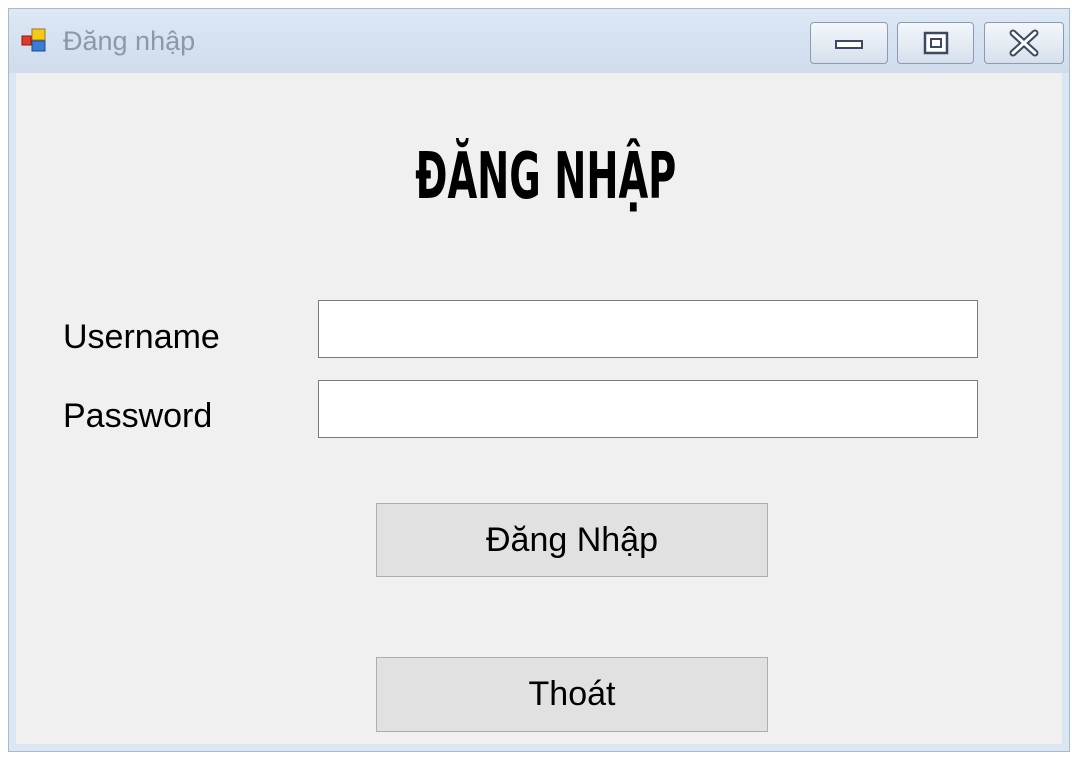  I want to click on login-button: Đăng Nhập, so click(572, 540).